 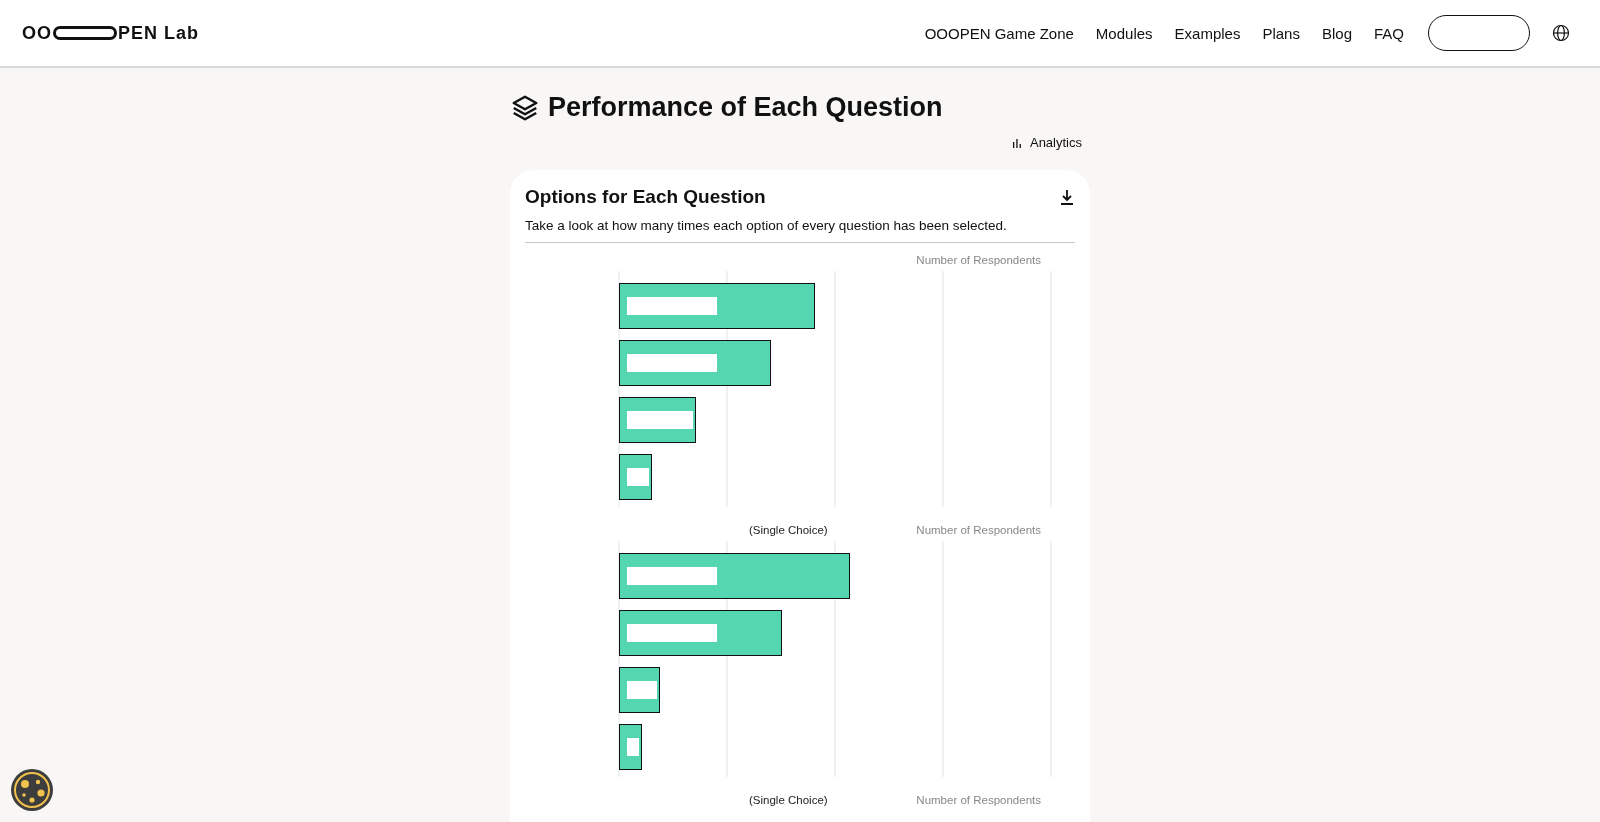 I want to click on nav-link: Blog, so click(x=1336, y=33).